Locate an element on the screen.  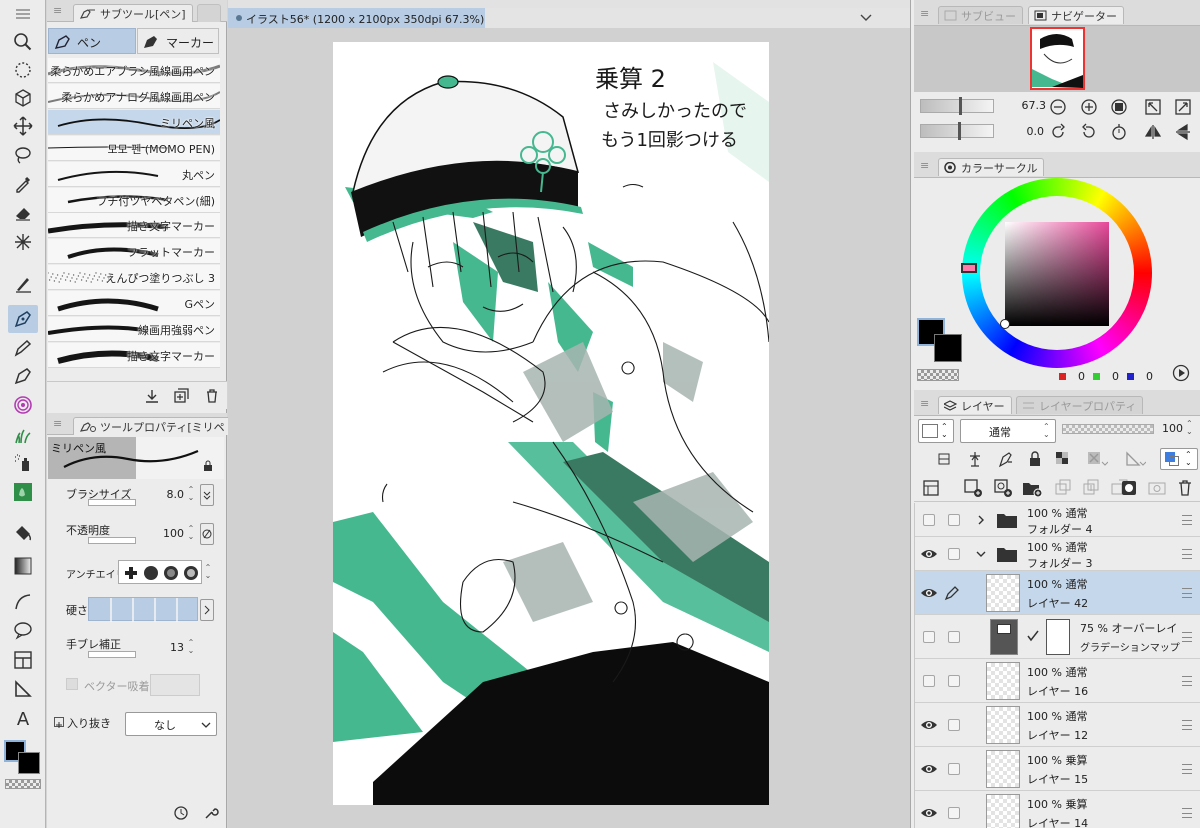
fit-window-icon is located at coordinates (1153, 107).